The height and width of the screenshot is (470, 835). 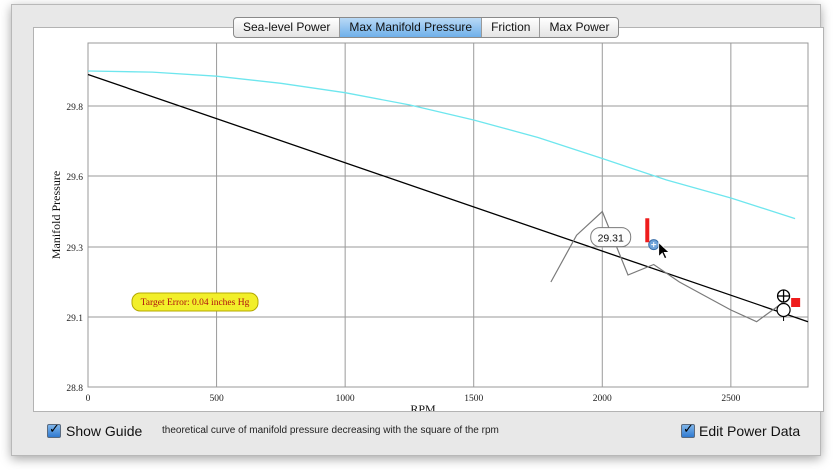 I want to click on target-error-text: Target Error: 0.04 inches Hg, so click(x=195, y=303).